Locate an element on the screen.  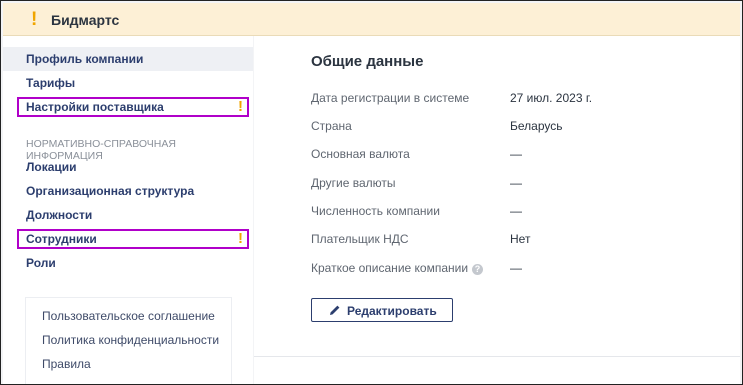
sidebar-item-label: Роли is located at coordinates (41, 263).